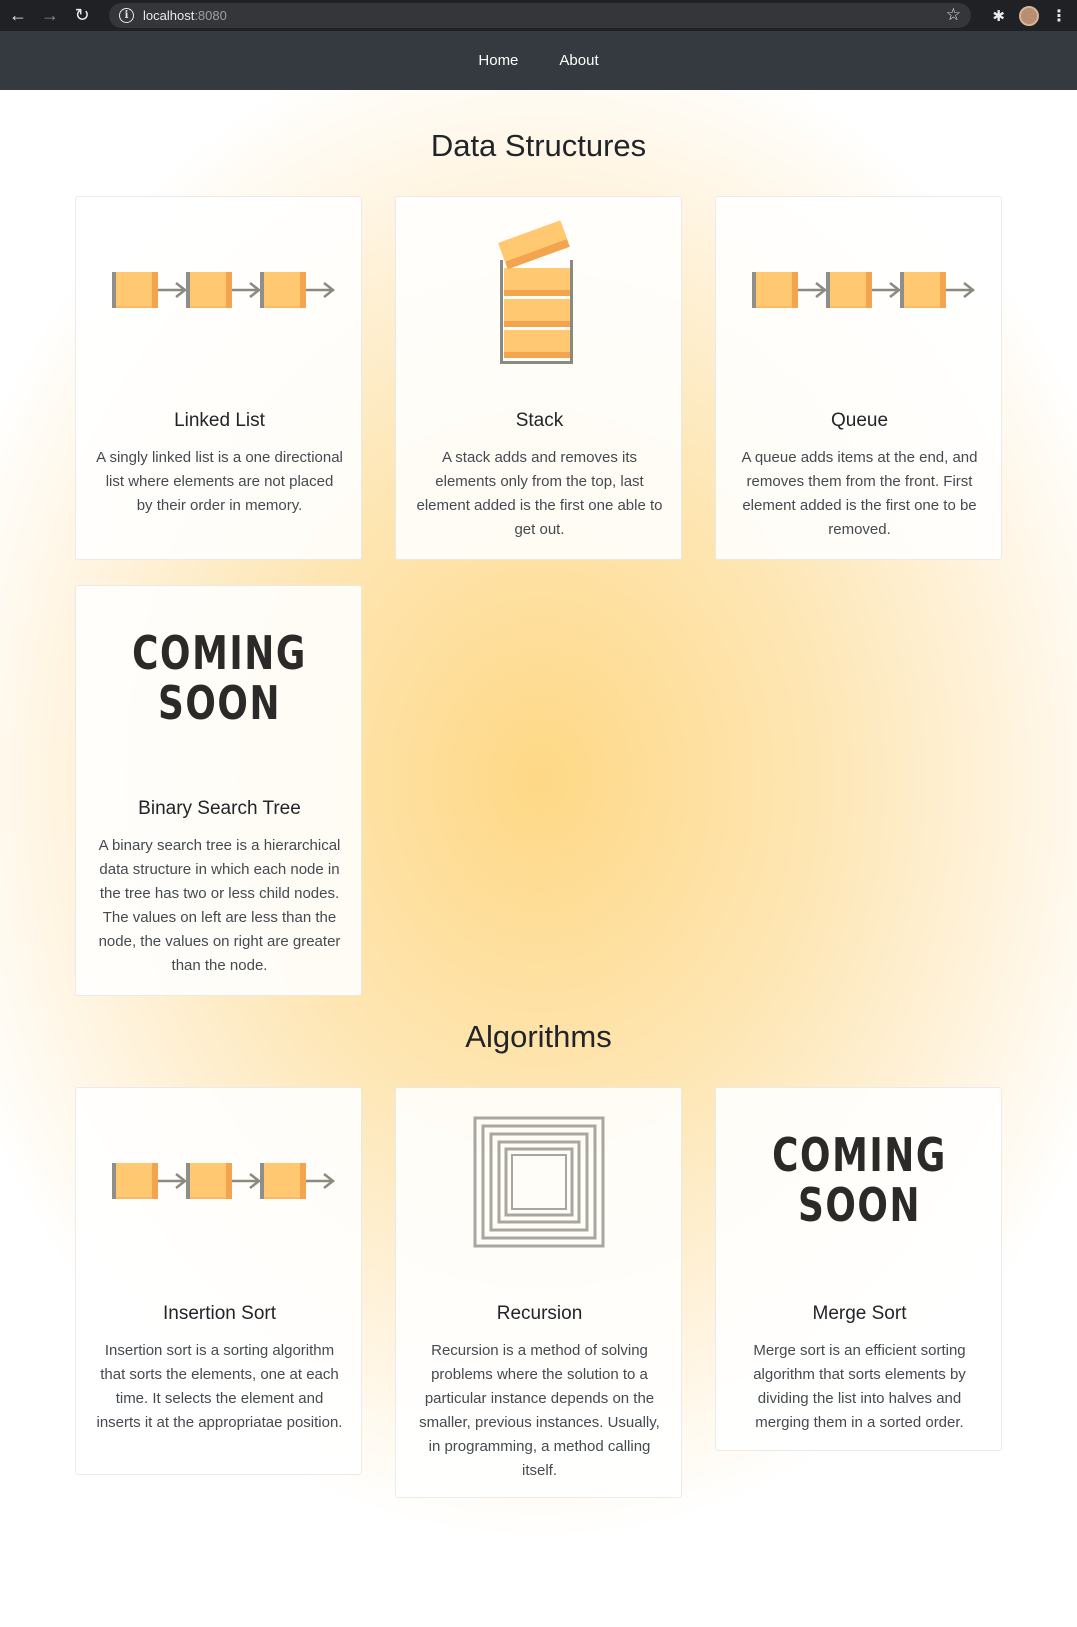  What do you see at coordinates (219, 420) in the screenshot?
I see `card-title: Linked List` at bounding box center [219, 420].